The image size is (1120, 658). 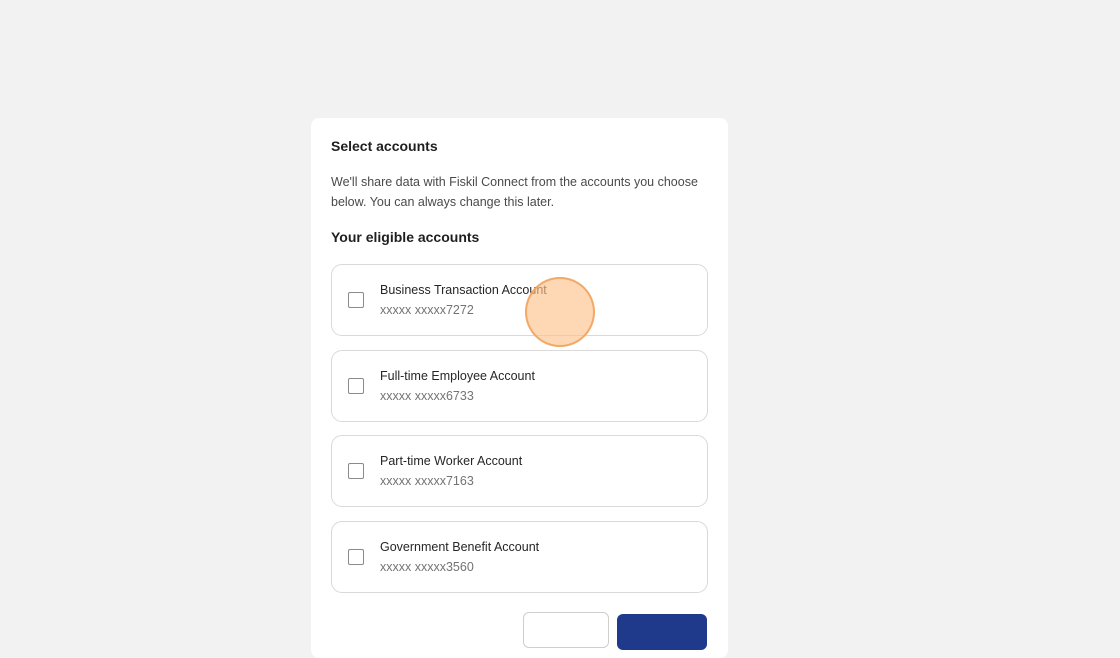 I want to click on account-number: xxxxx xxxxx7163, so click(x=427, y=481).